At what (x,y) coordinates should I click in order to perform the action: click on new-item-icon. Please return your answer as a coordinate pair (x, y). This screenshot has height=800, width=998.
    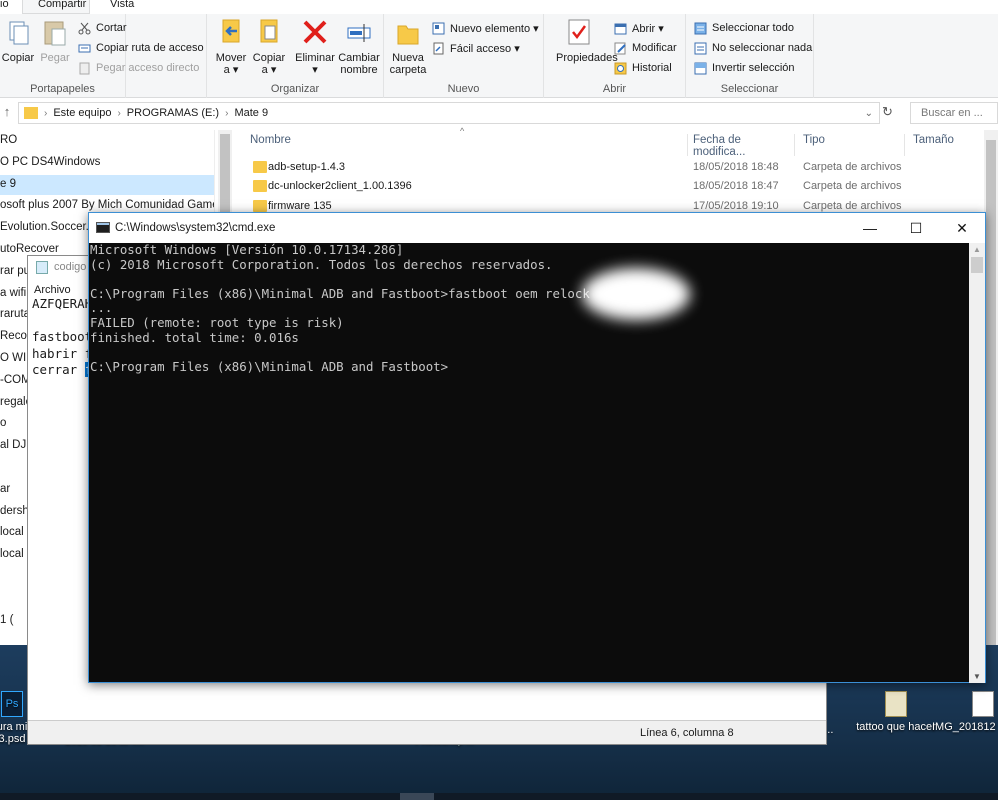
    Looking at the image, I should click on (438, 28).